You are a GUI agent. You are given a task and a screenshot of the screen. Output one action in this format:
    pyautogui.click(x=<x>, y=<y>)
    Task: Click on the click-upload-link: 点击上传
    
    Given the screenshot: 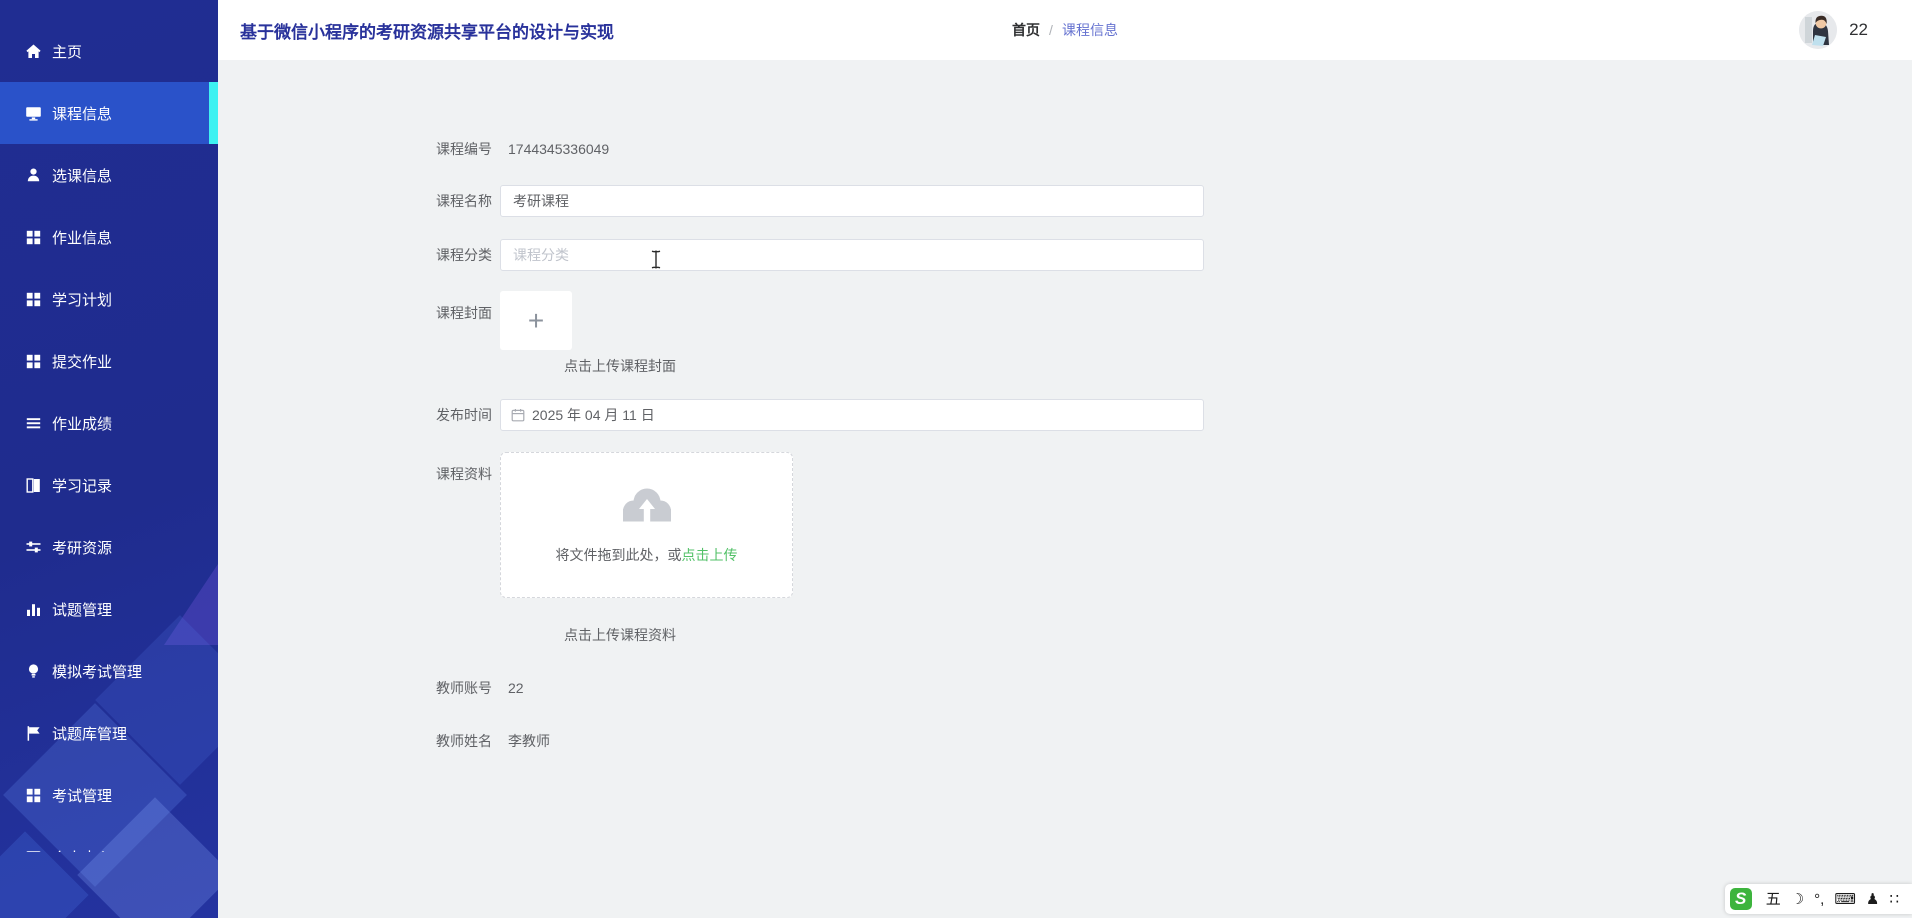 What is the action you would take?
    pyautogui.click(x=710, y=555)
    